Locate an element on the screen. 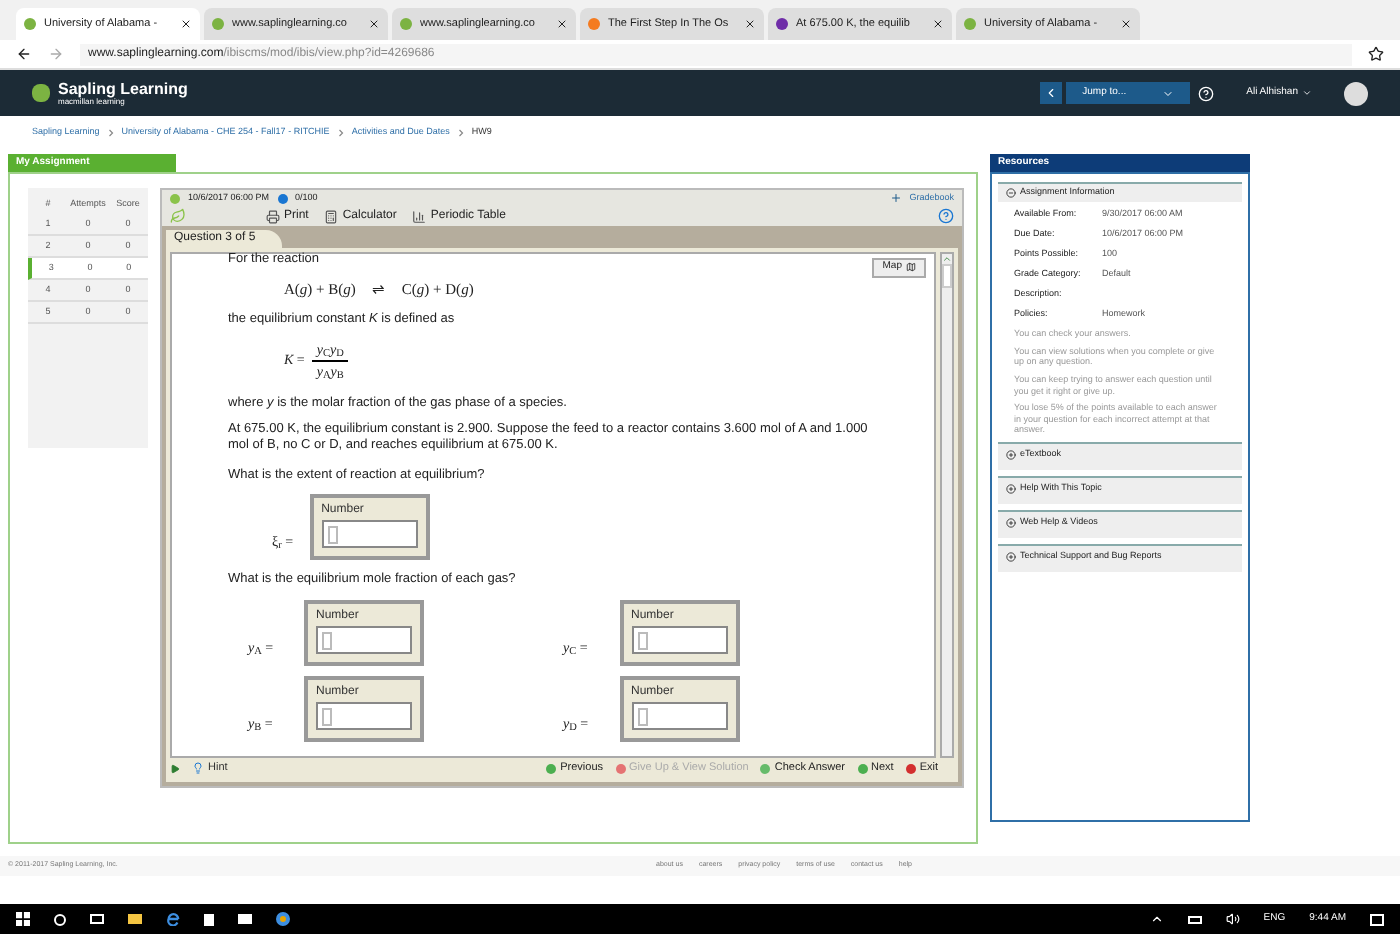 The width and height of the screenshot is (1400, 934). battery-icon is located at coordinates (1194, 919).